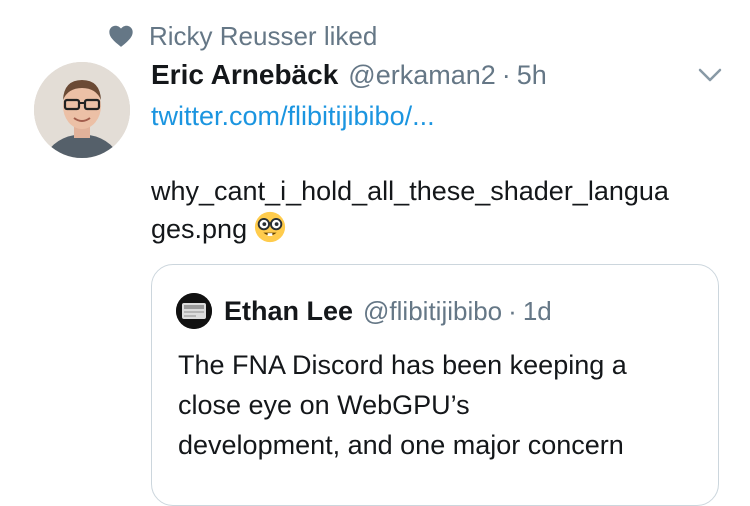  Describe the element at coordinates (436, 229) in the screenshot. I see `tweet-text-line: ges.png` at that location.